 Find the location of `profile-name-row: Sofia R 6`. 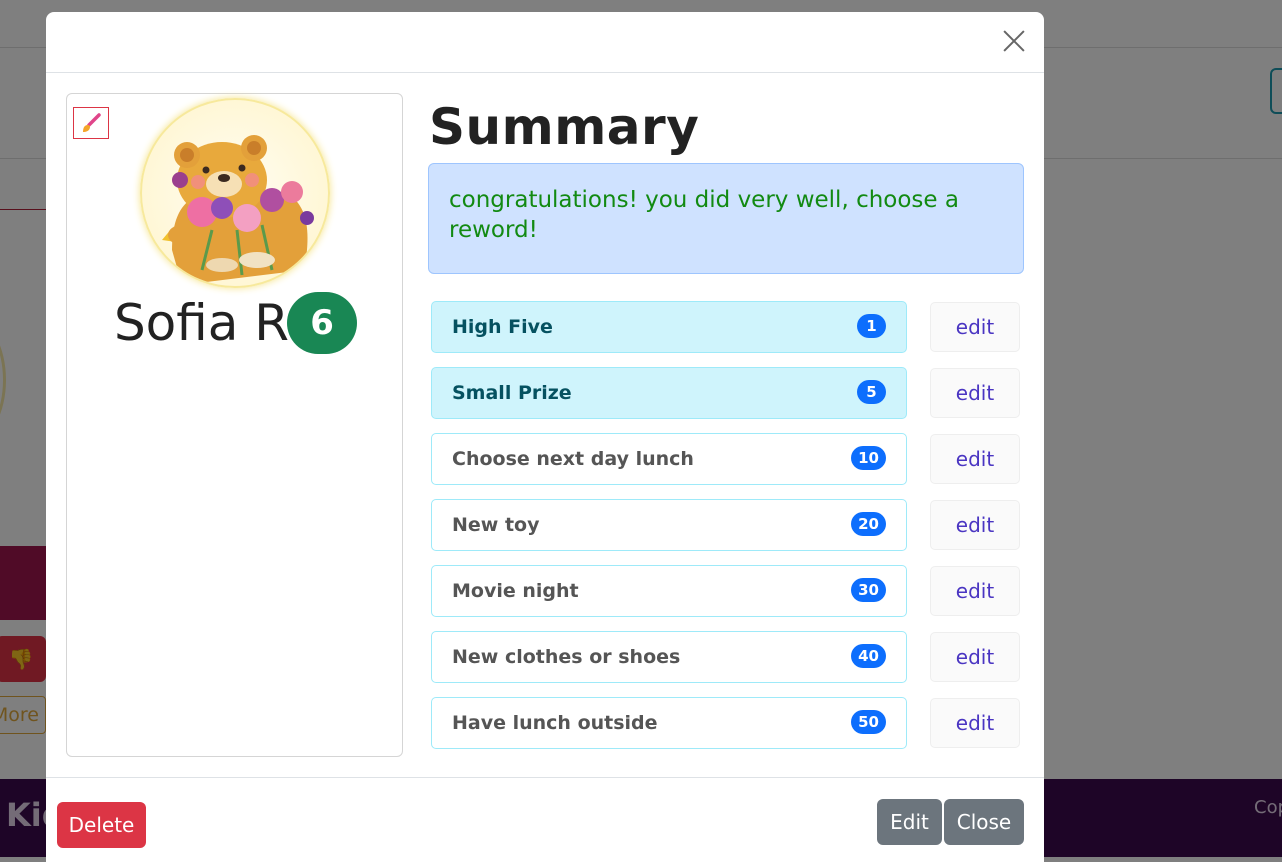

profile-name-row: Sofia R 6 is located at coordinates (235, 323).